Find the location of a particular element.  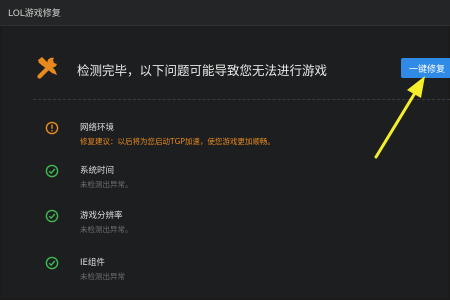

check-item-title: 游戏分辨率 is located at coordinates (101, 216).